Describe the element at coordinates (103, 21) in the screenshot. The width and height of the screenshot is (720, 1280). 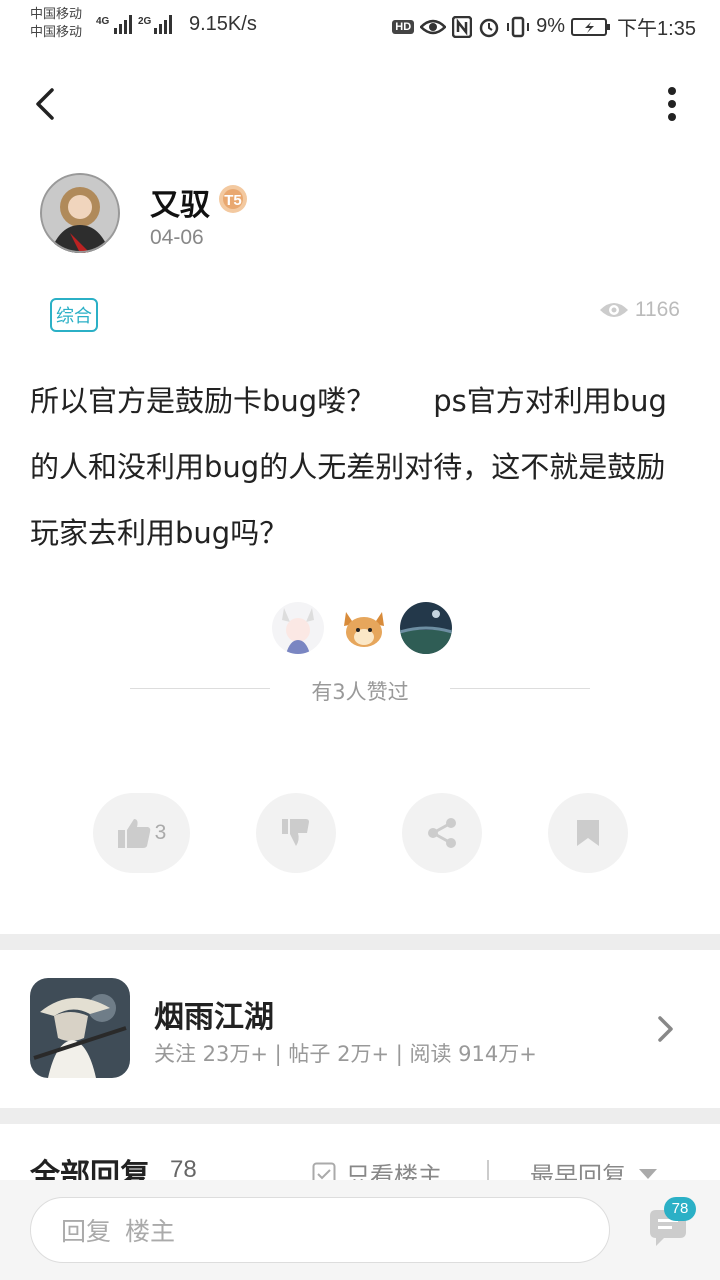
I see `net-4g-label: 4G` at that location.